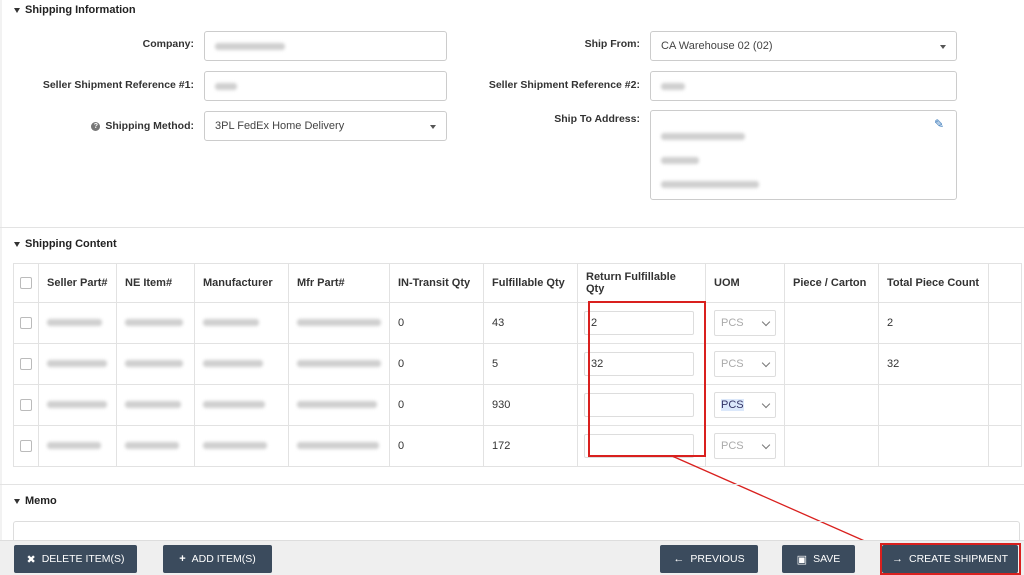 Image resolution: width=1024 pixels, height=575 pixels. I want to click on previous-button: ← PREVIOUS, so click(709, 559).